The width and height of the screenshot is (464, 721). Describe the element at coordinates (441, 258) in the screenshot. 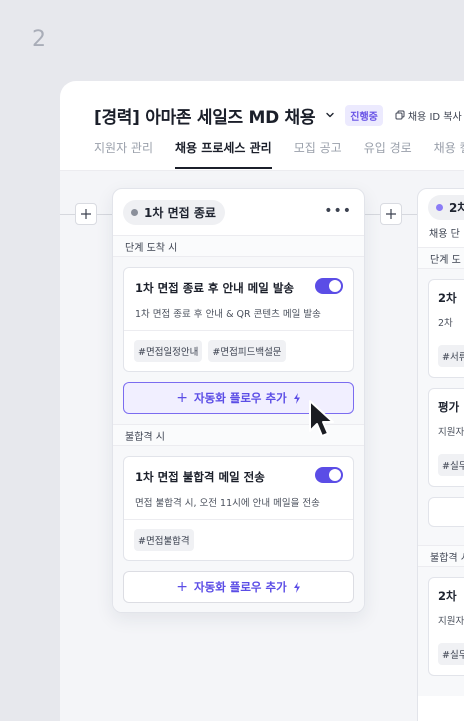

I see `section-label-arrival: 단계 도` at that location.